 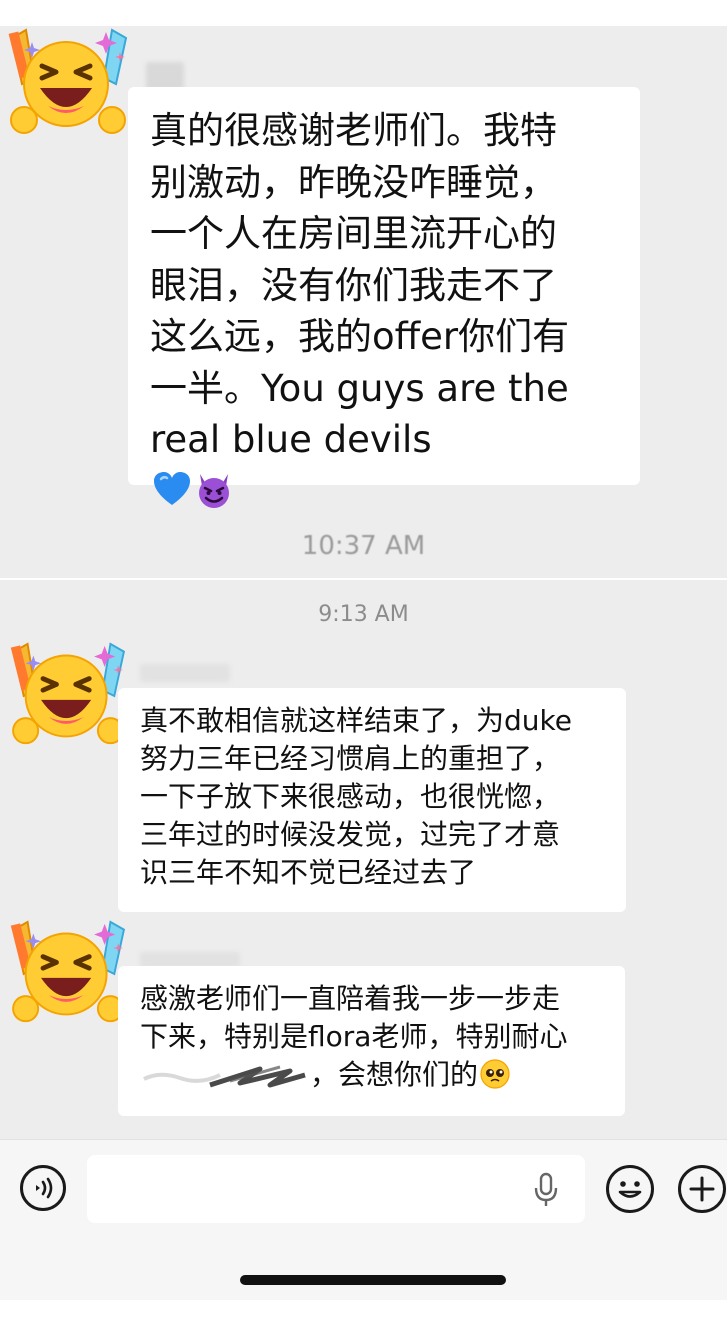 What do you see at coordinates (702, 1189) in the screenshot?
I see `plus-icon` at bounding box center [702, 1189].